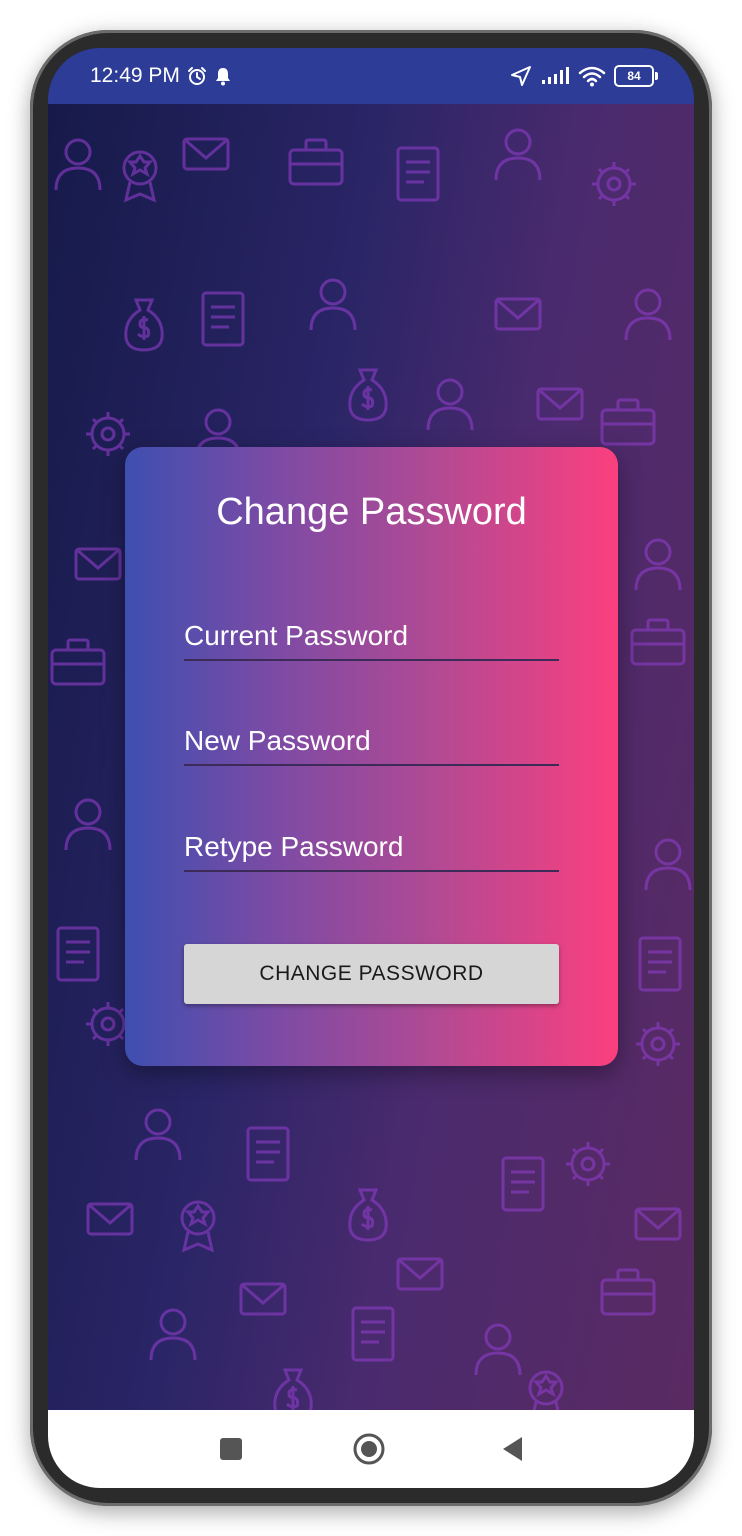 The image size is (742, 1536). Describe the element at coordinates (513, 1449) in the screenshot. I see `back-icon` at that location.